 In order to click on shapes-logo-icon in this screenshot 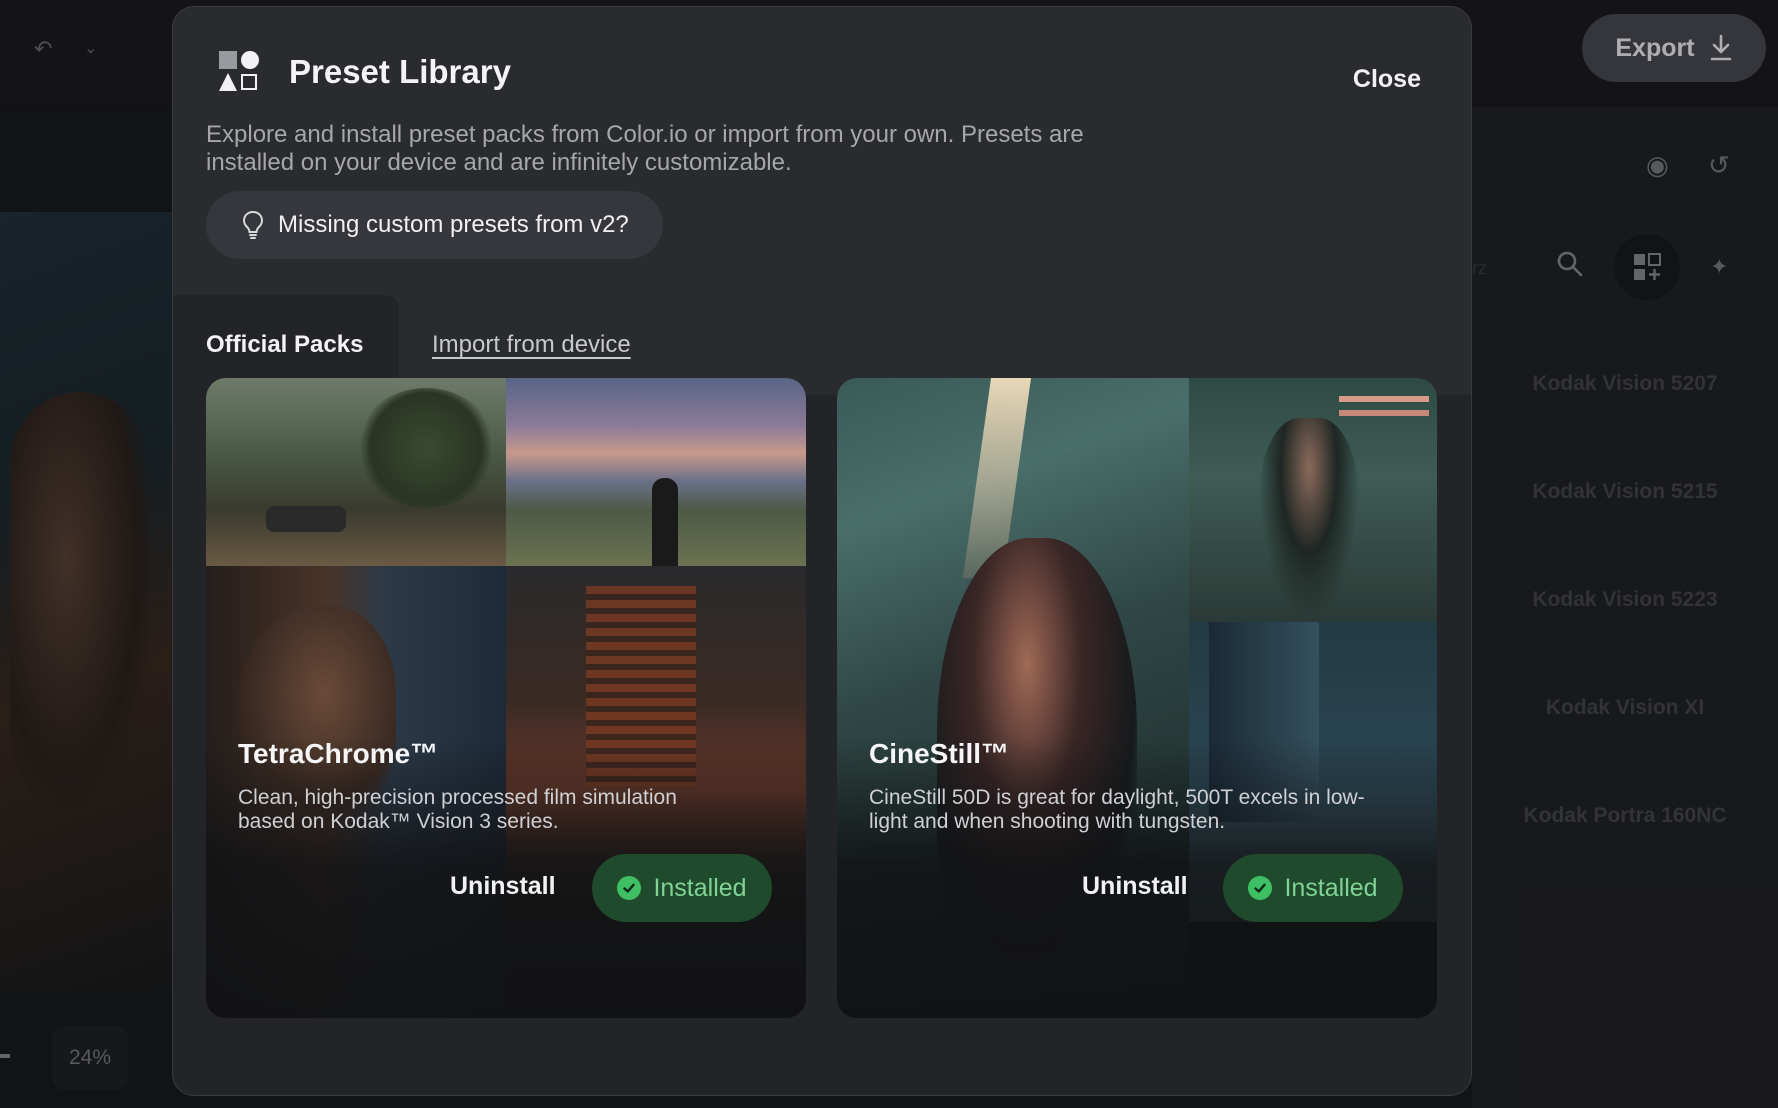, I will do `click(240, 72)`.